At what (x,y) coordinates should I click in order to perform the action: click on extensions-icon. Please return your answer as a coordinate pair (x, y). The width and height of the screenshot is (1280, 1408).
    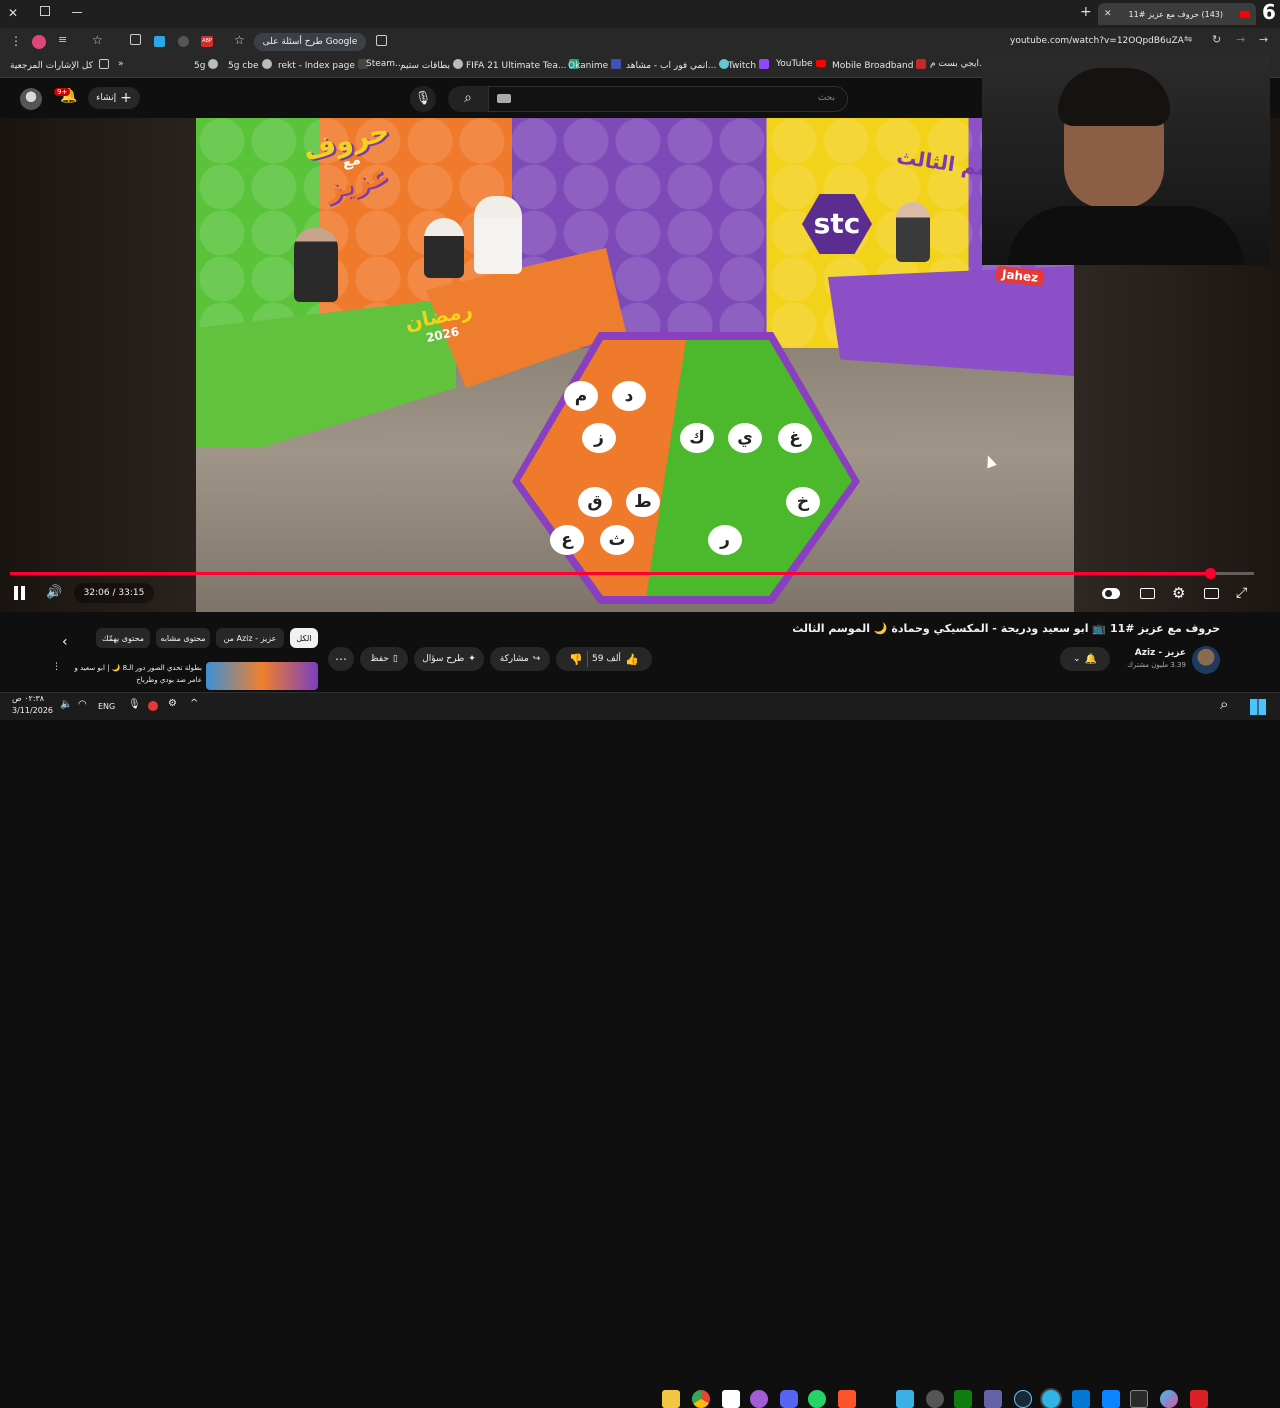
    Looking at the image, I should click on (135, 39).